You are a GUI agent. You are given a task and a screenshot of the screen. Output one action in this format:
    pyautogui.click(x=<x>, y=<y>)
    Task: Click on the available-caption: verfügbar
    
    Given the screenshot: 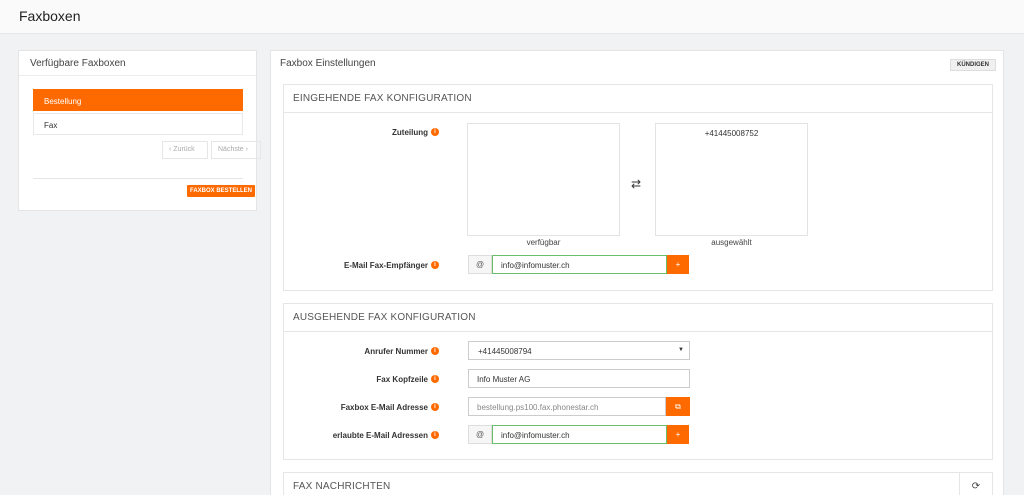 What is the action you would take?
    pyautogui.click(x=543, y=242)
    